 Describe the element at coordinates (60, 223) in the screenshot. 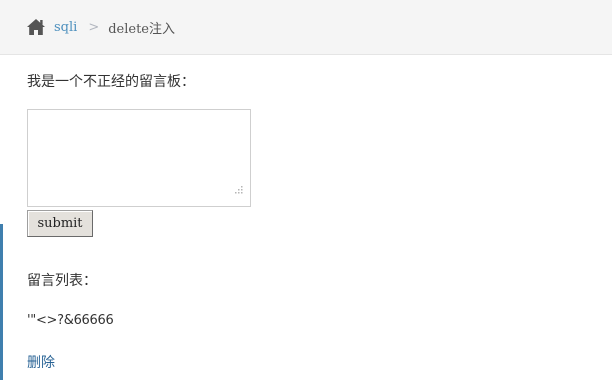

I see `submit-button: submit` at that location.